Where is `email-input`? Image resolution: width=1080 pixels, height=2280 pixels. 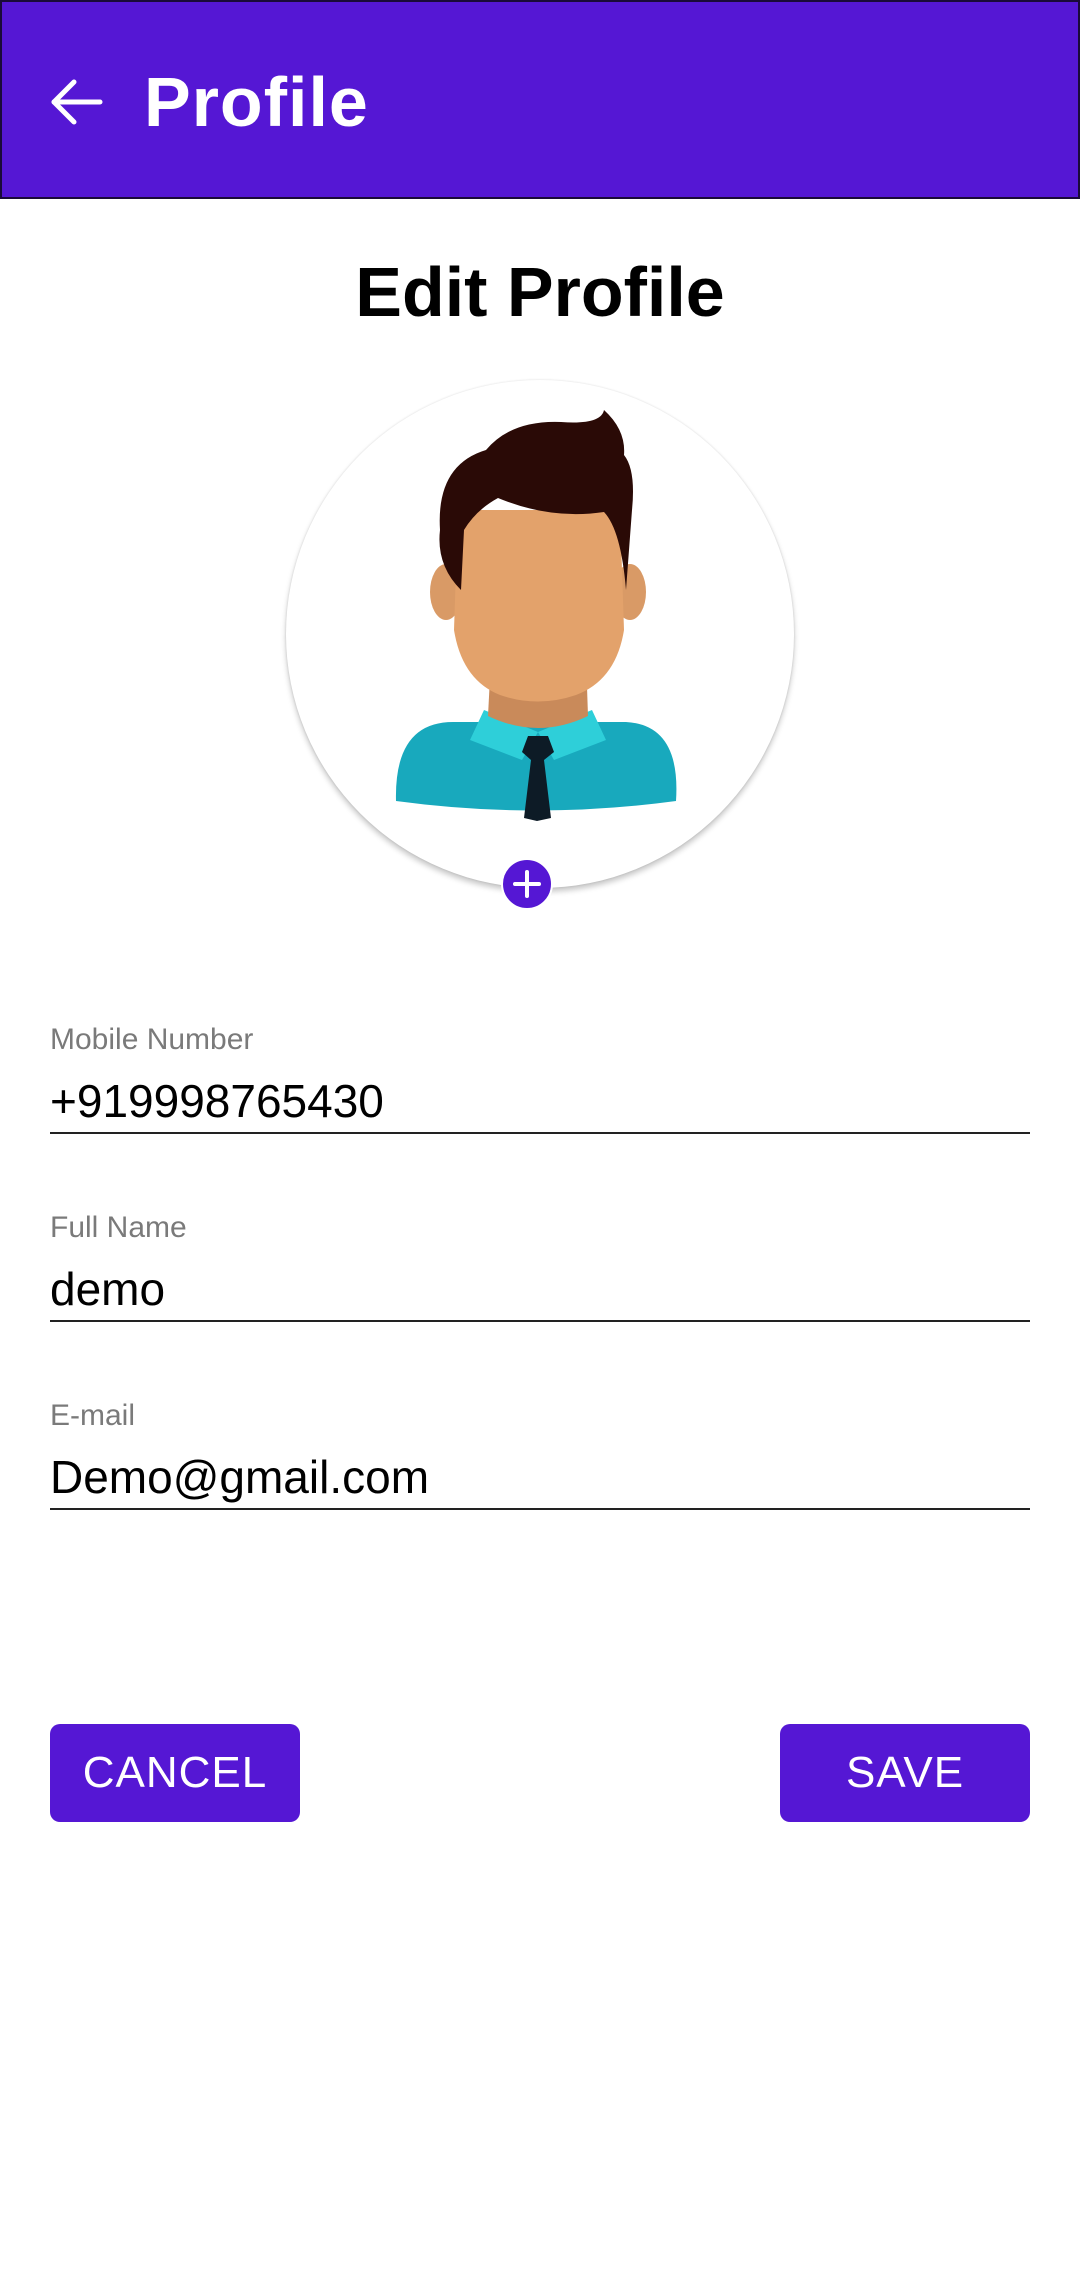 email-input is located at coordinates (540, 1478).